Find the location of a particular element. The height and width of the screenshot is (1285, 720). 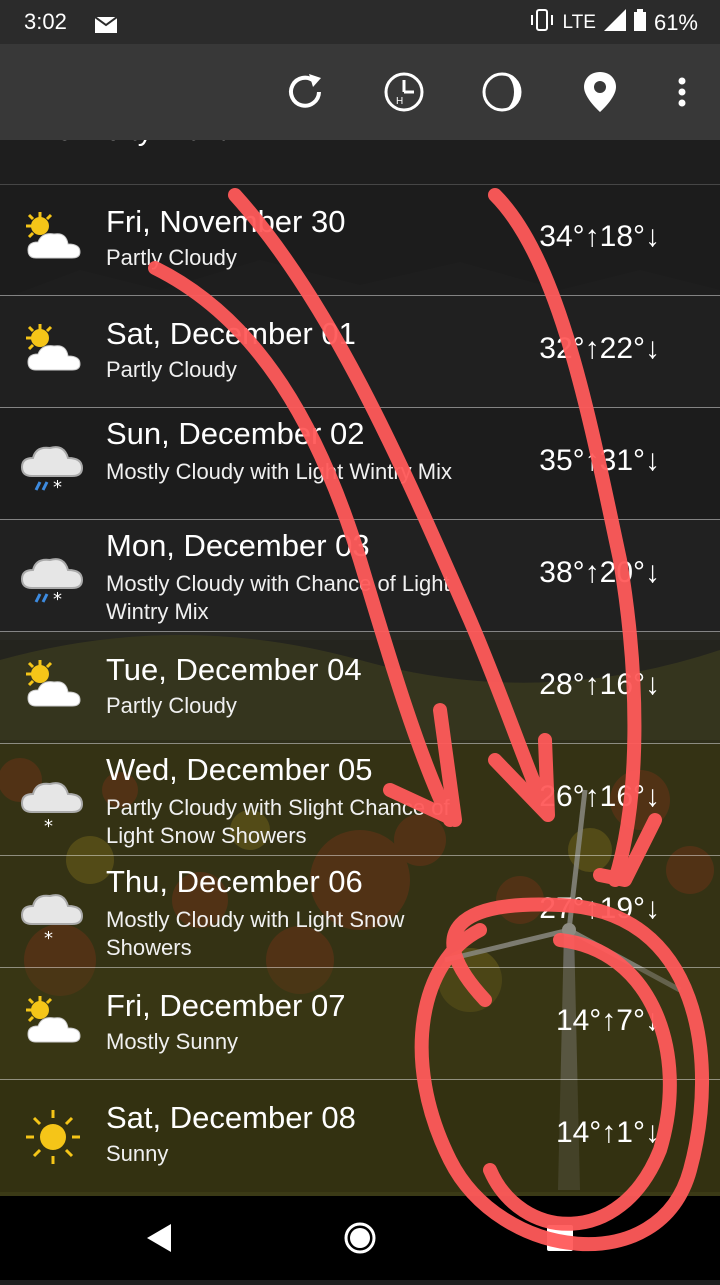

svg-text: H is located at coordinates (399, 101).